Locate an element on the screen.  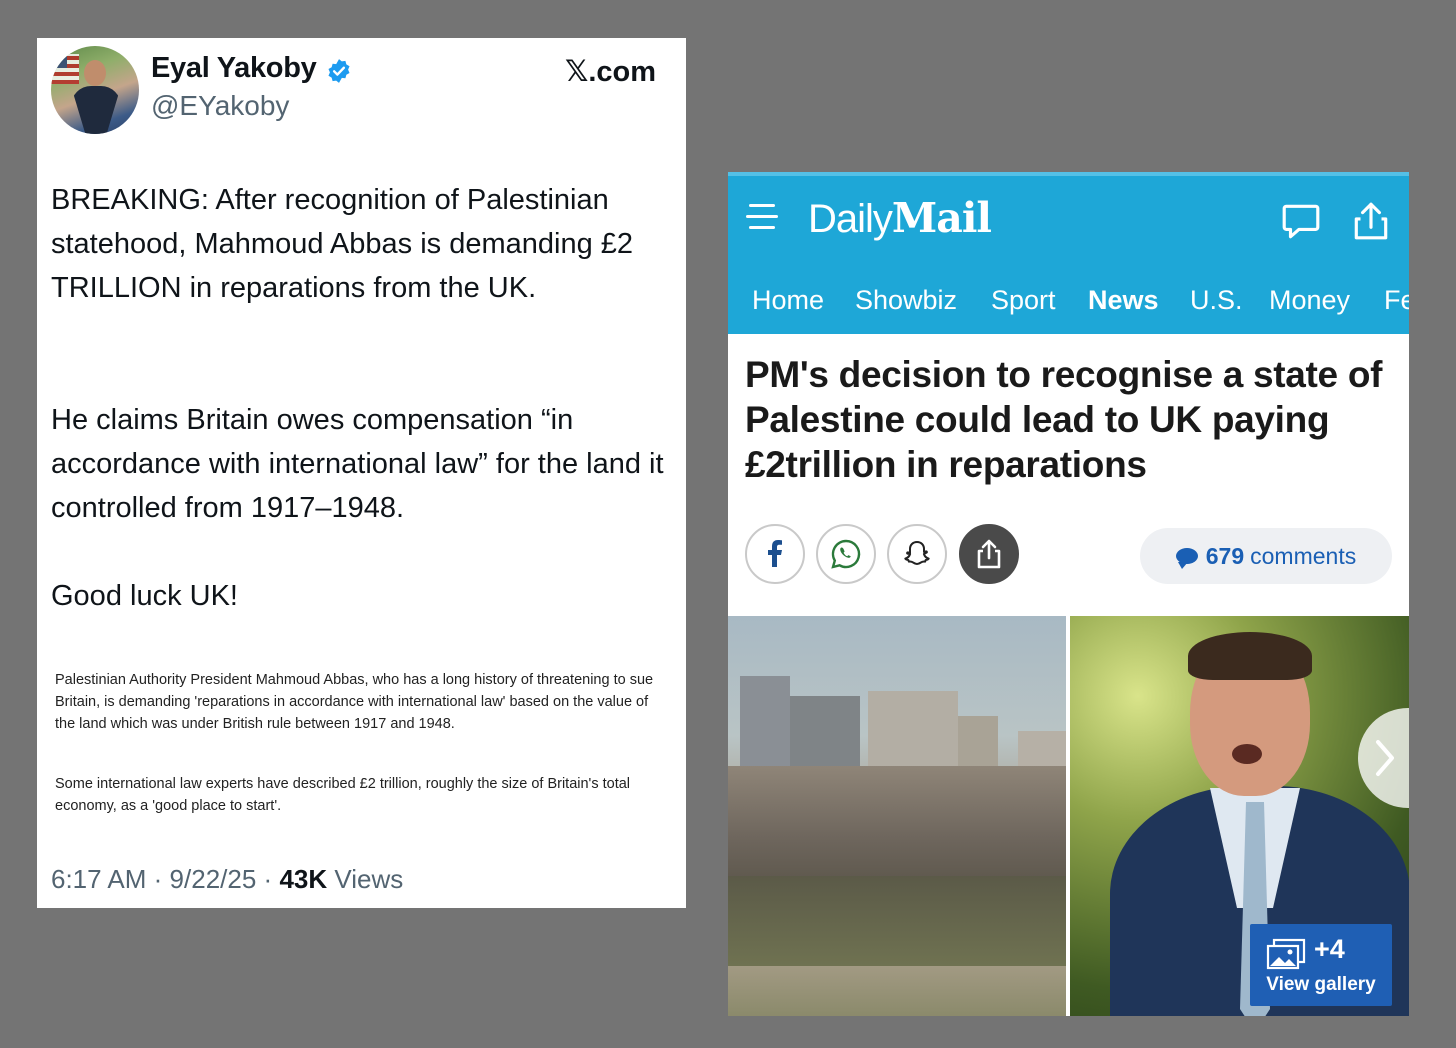
whatsapp-share-button is located at coordinates (846, 554).